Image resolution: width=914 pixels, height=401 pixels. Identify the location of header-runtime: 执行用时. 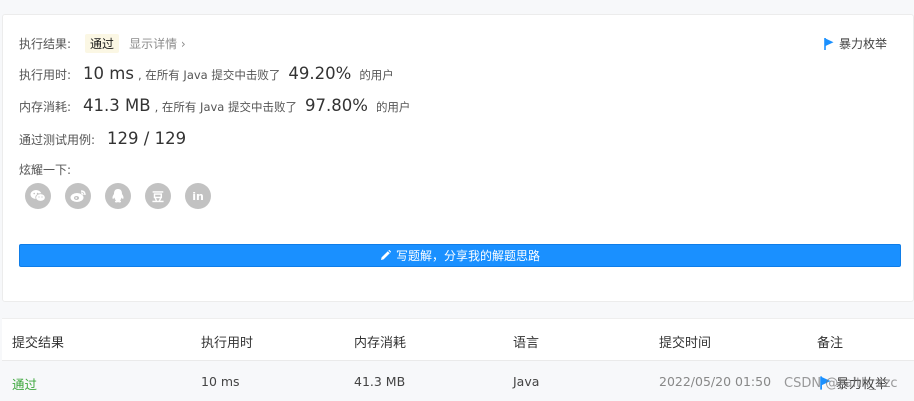
(227, 341).